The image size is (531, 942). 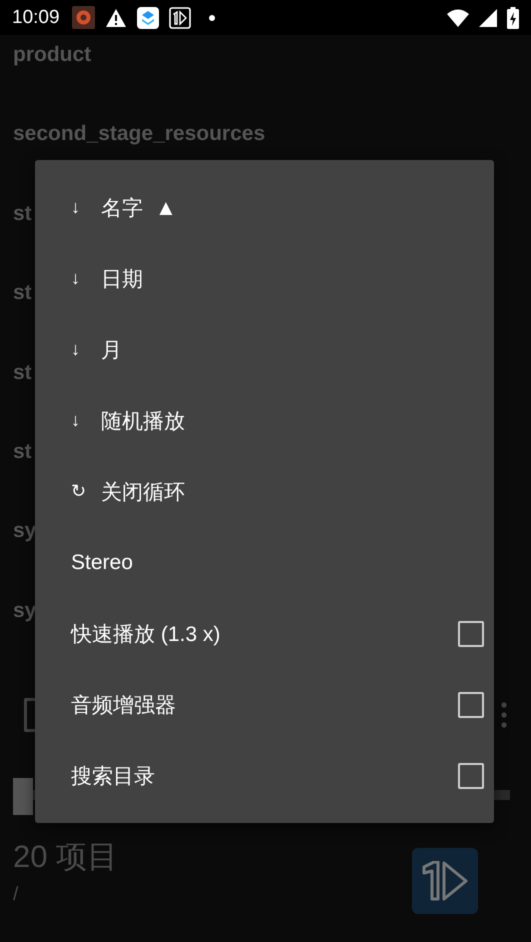 What do you see at coordinates (66, 857) in the screenshot?
I see `item-count: 20 项目` at bounding box center [66, 857].